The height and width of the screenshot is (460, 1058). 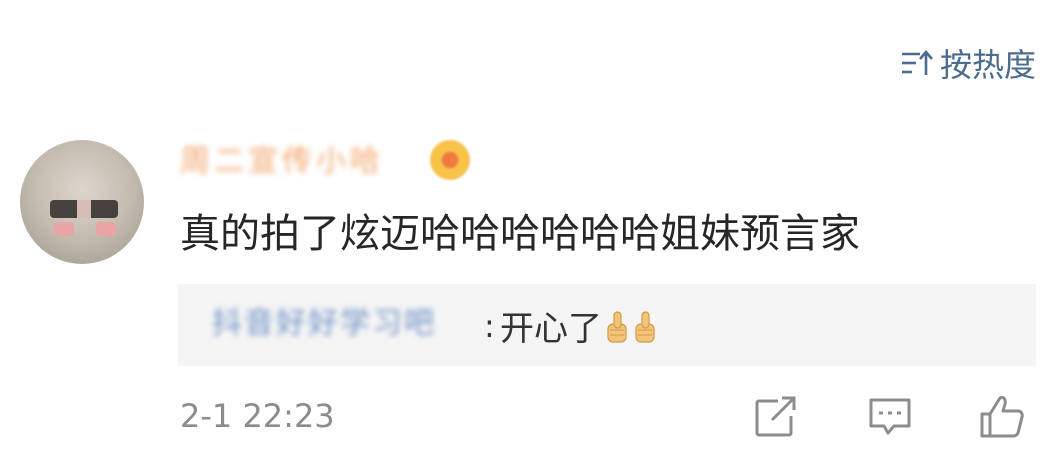 I want to click on share-icon, so click(x=776, y=416).